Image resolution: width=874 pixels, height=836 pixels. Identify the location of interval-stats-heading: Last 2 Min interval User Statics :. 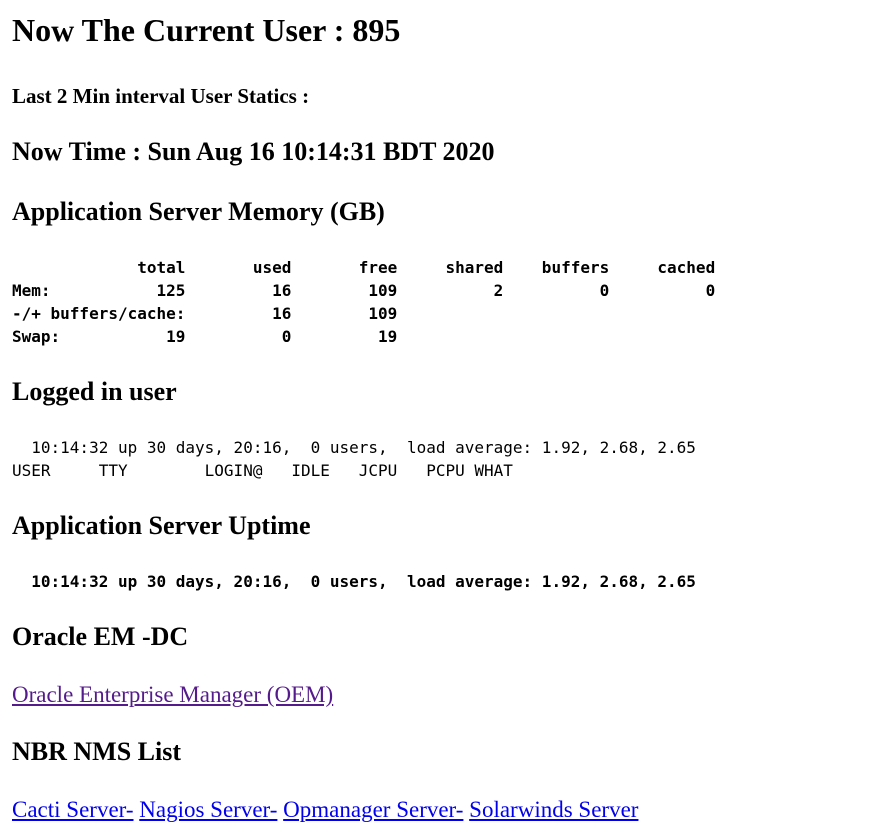
(161, 96).